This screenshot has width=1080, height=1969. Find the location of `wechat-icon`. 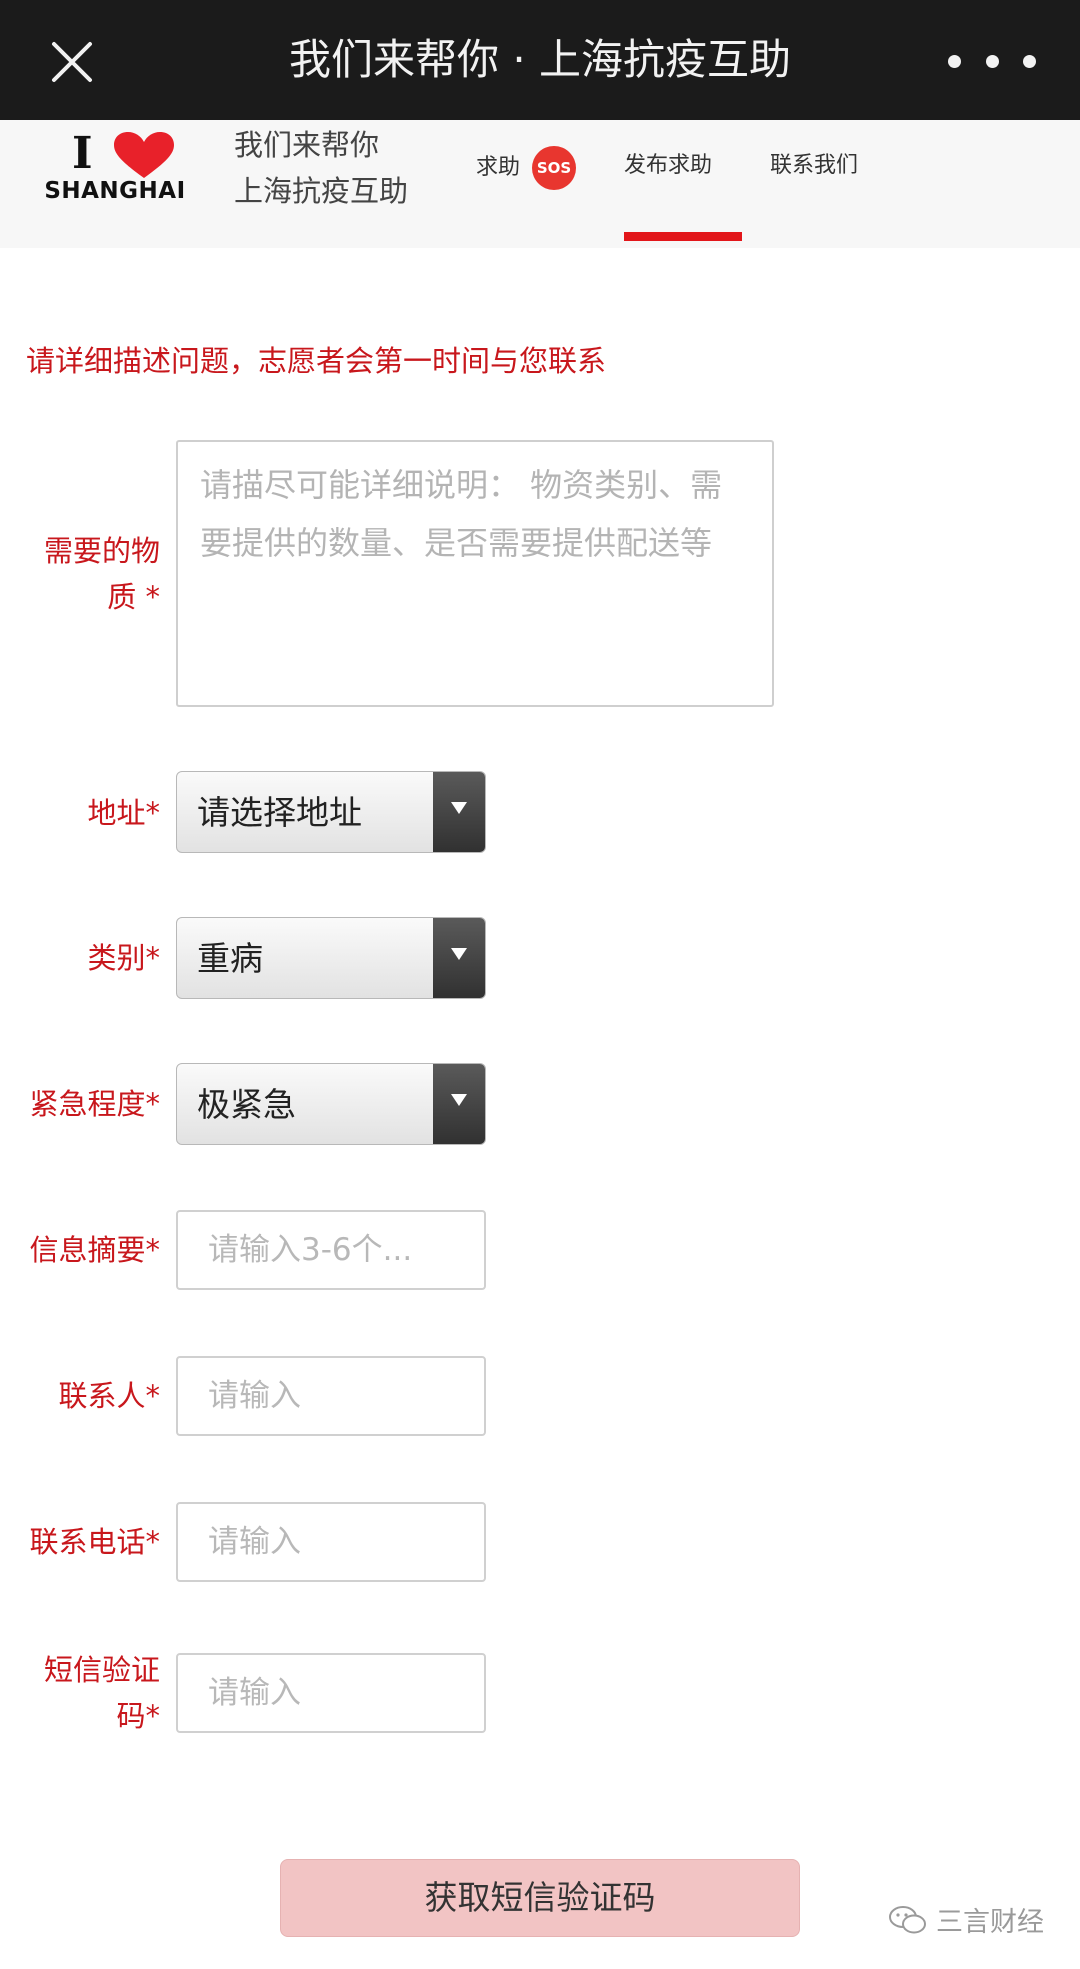

wechat-icon is located at coordinates (907, 1919).